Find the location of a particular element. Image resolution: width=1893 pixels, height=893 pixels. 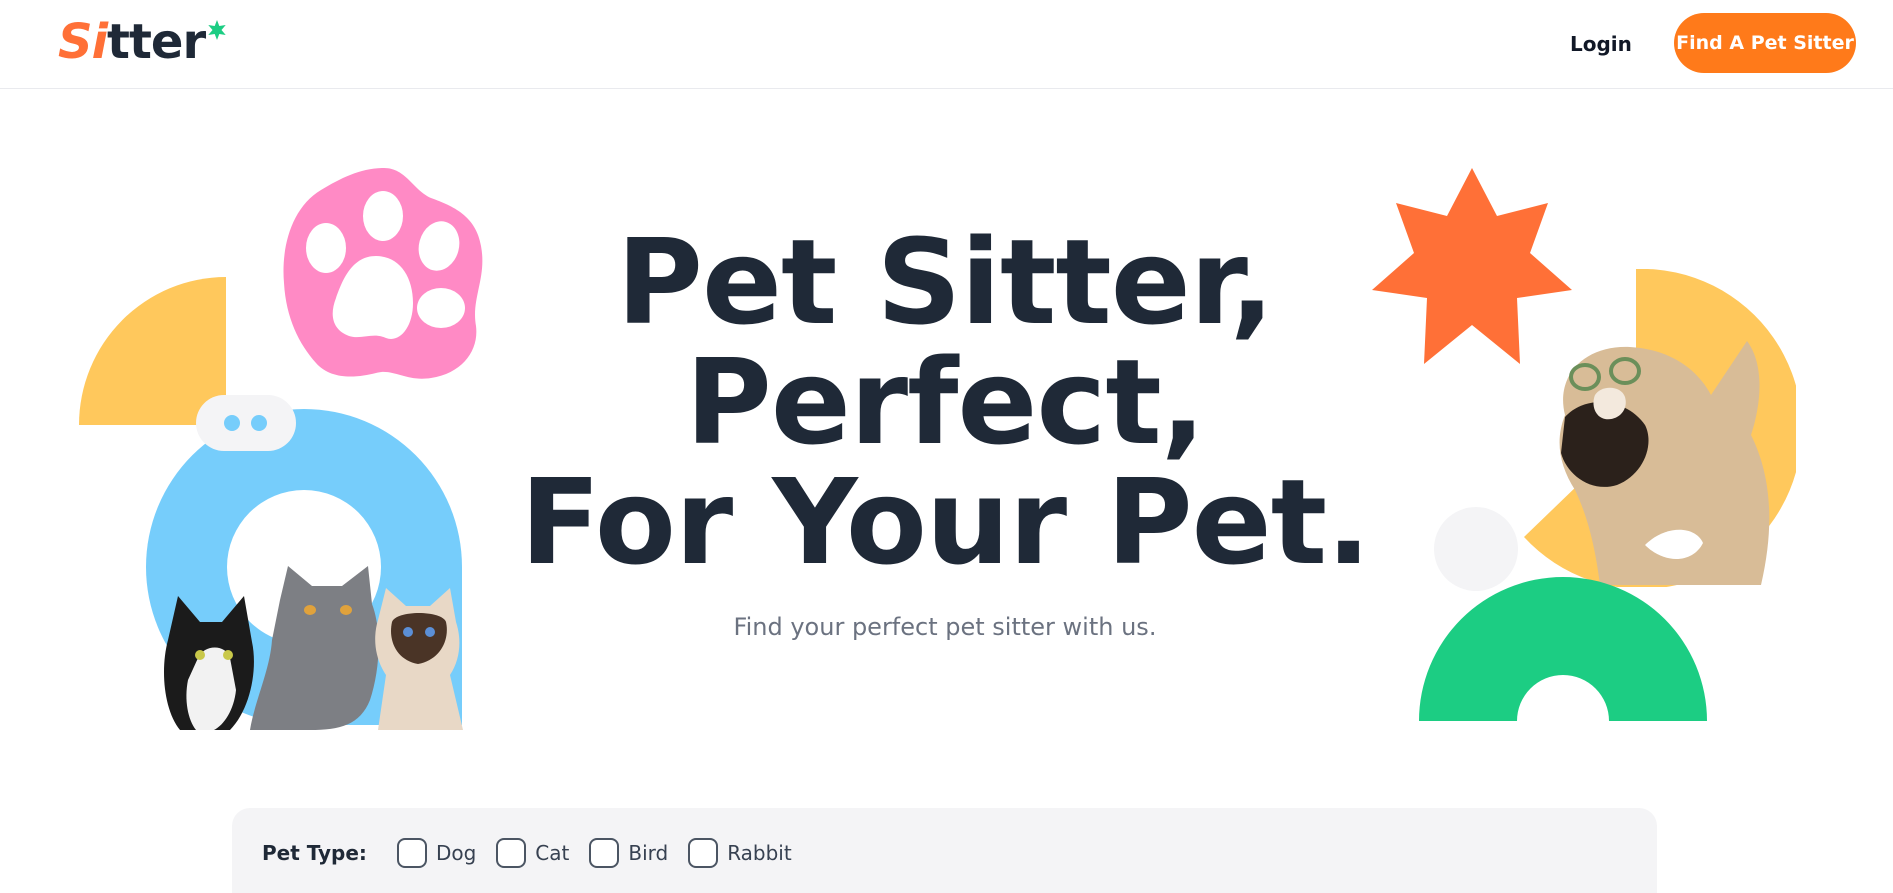

logo-main-text: tter is located at coordinates (156, 42).